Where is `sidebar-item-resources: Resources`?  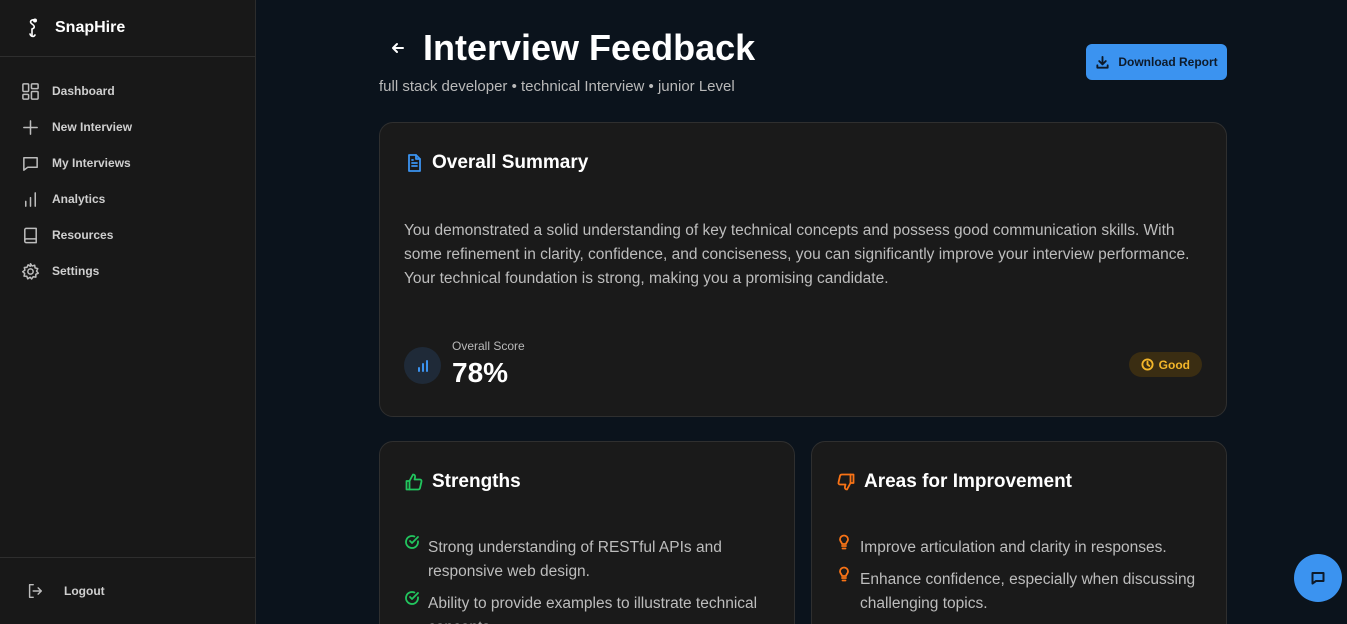
sidebar-item-resources: Resources is located at coordinates (127, 235).